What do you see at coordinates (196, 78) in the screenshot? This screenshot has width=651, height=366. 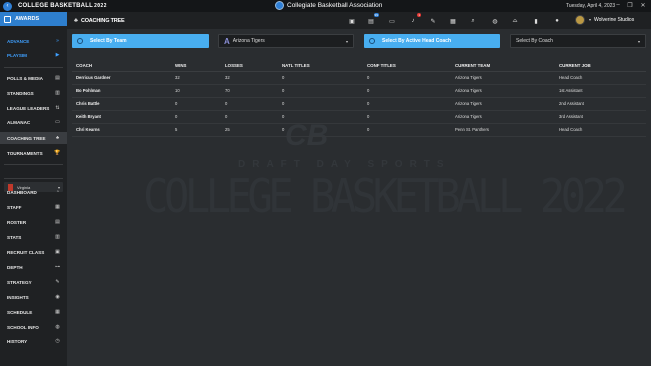 I see `wins-cell: 32` at bounding box center [196, 78].